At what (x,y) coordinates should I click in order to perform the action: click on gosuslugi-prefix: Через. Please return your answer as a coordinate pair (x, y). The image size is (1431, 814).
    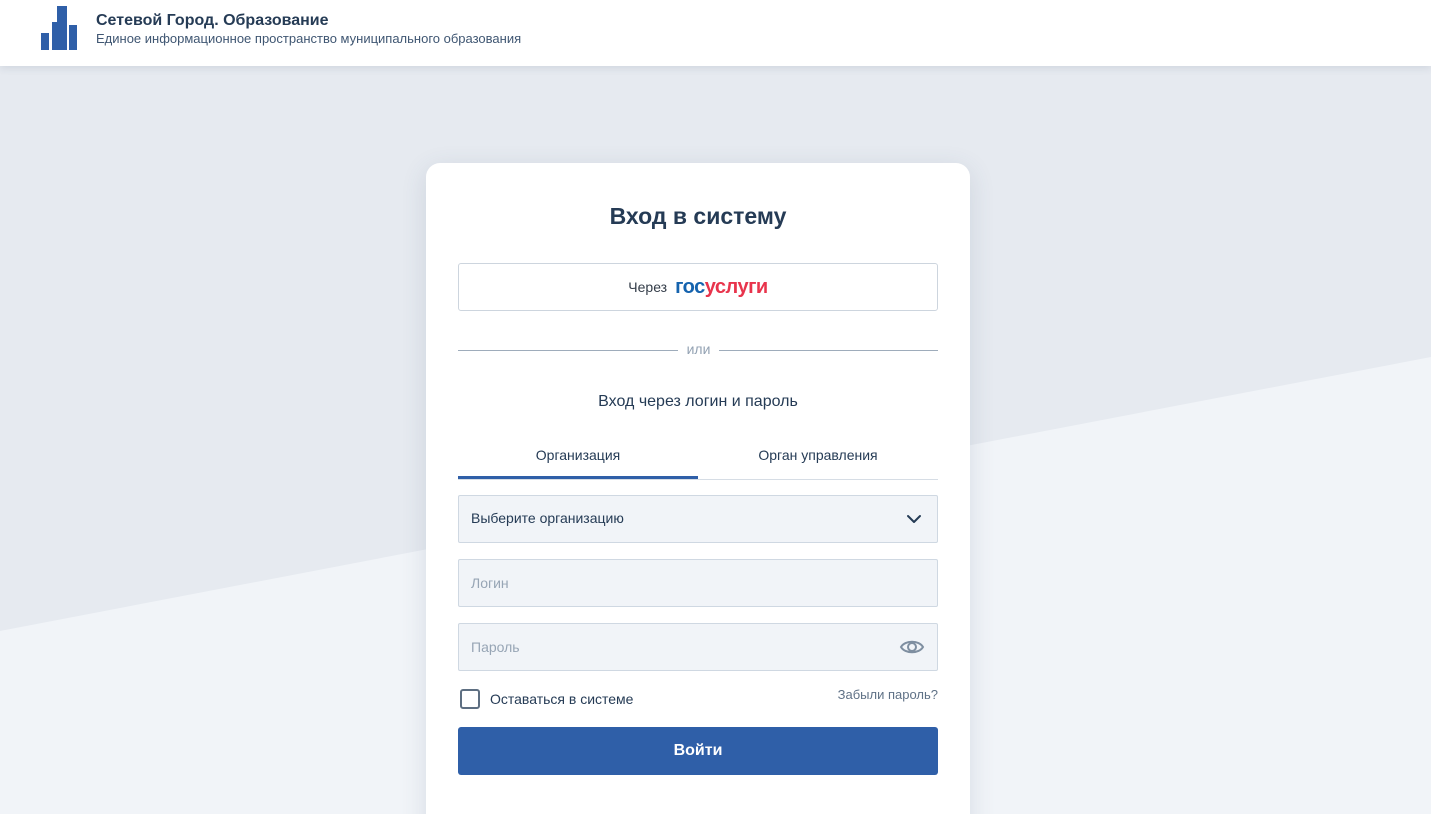
    Looking at the image, I should click on (648, 287).